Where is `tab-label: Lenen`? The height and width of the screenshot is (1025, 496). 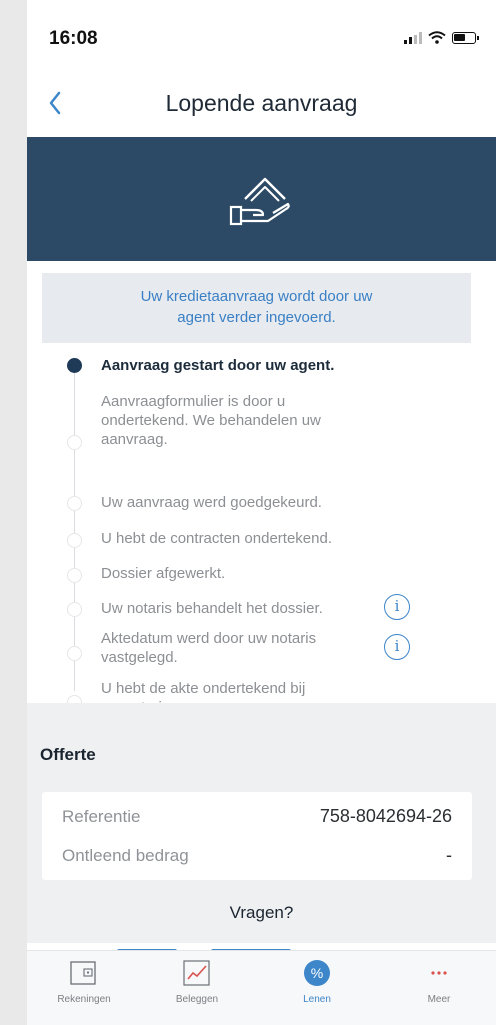
tab-label: Lenen is located at coordinates (317, 999).